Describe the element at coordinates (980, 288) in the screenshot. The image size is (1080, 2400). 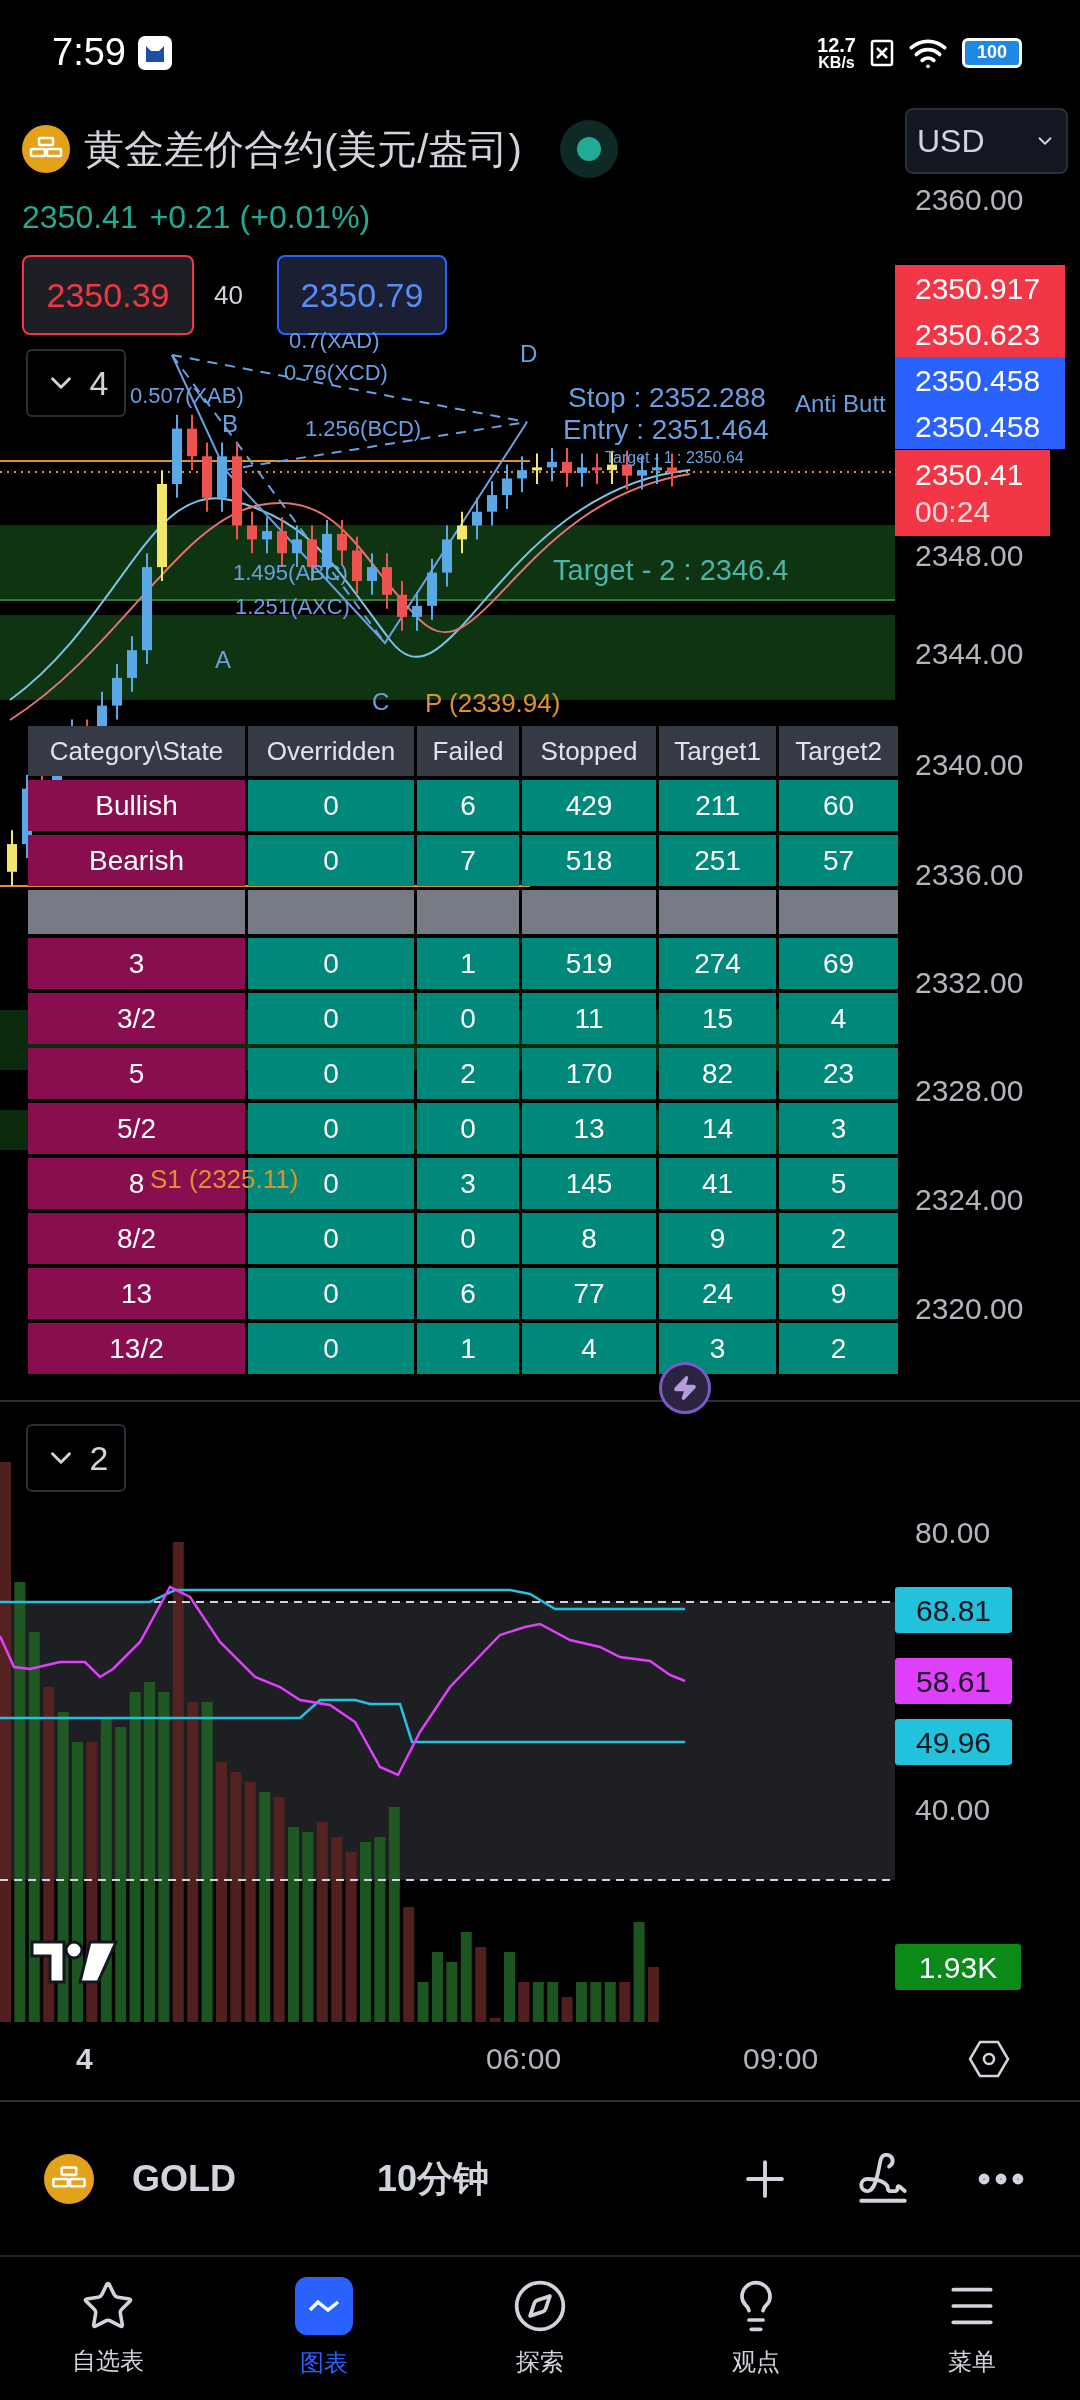
I see `price-tag: 2350.917` at that location.